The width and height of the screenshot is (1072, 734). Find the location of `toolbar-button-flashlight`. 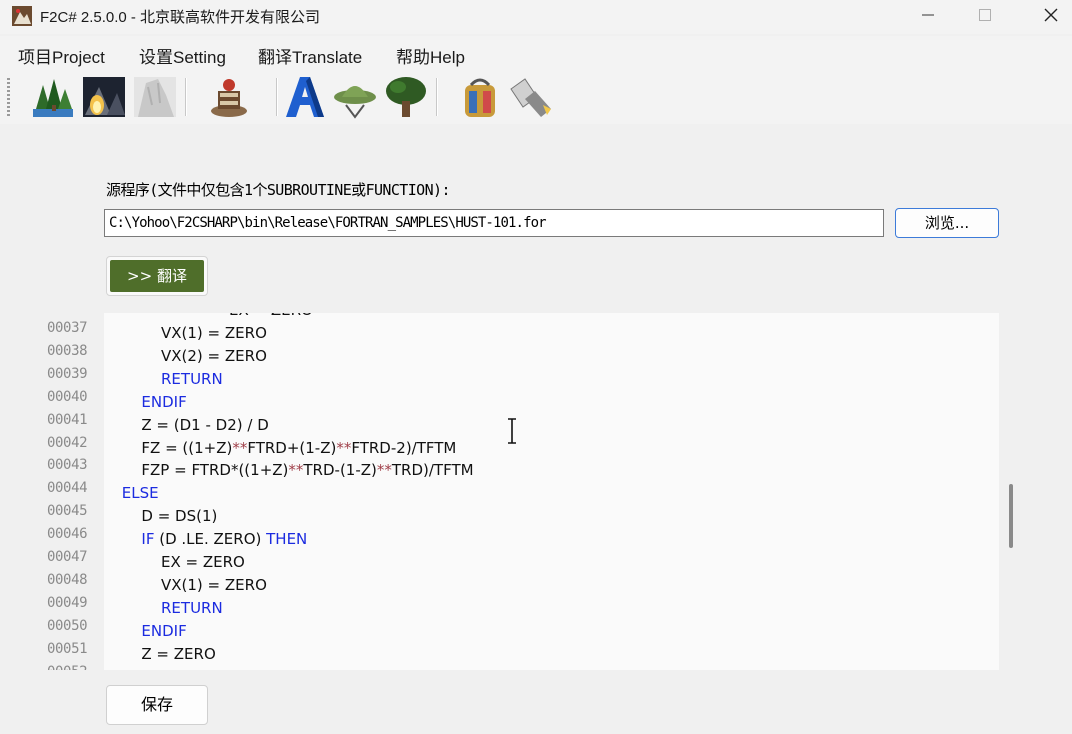

toolbar-button-flashlight is located at coordinates (530, 97).